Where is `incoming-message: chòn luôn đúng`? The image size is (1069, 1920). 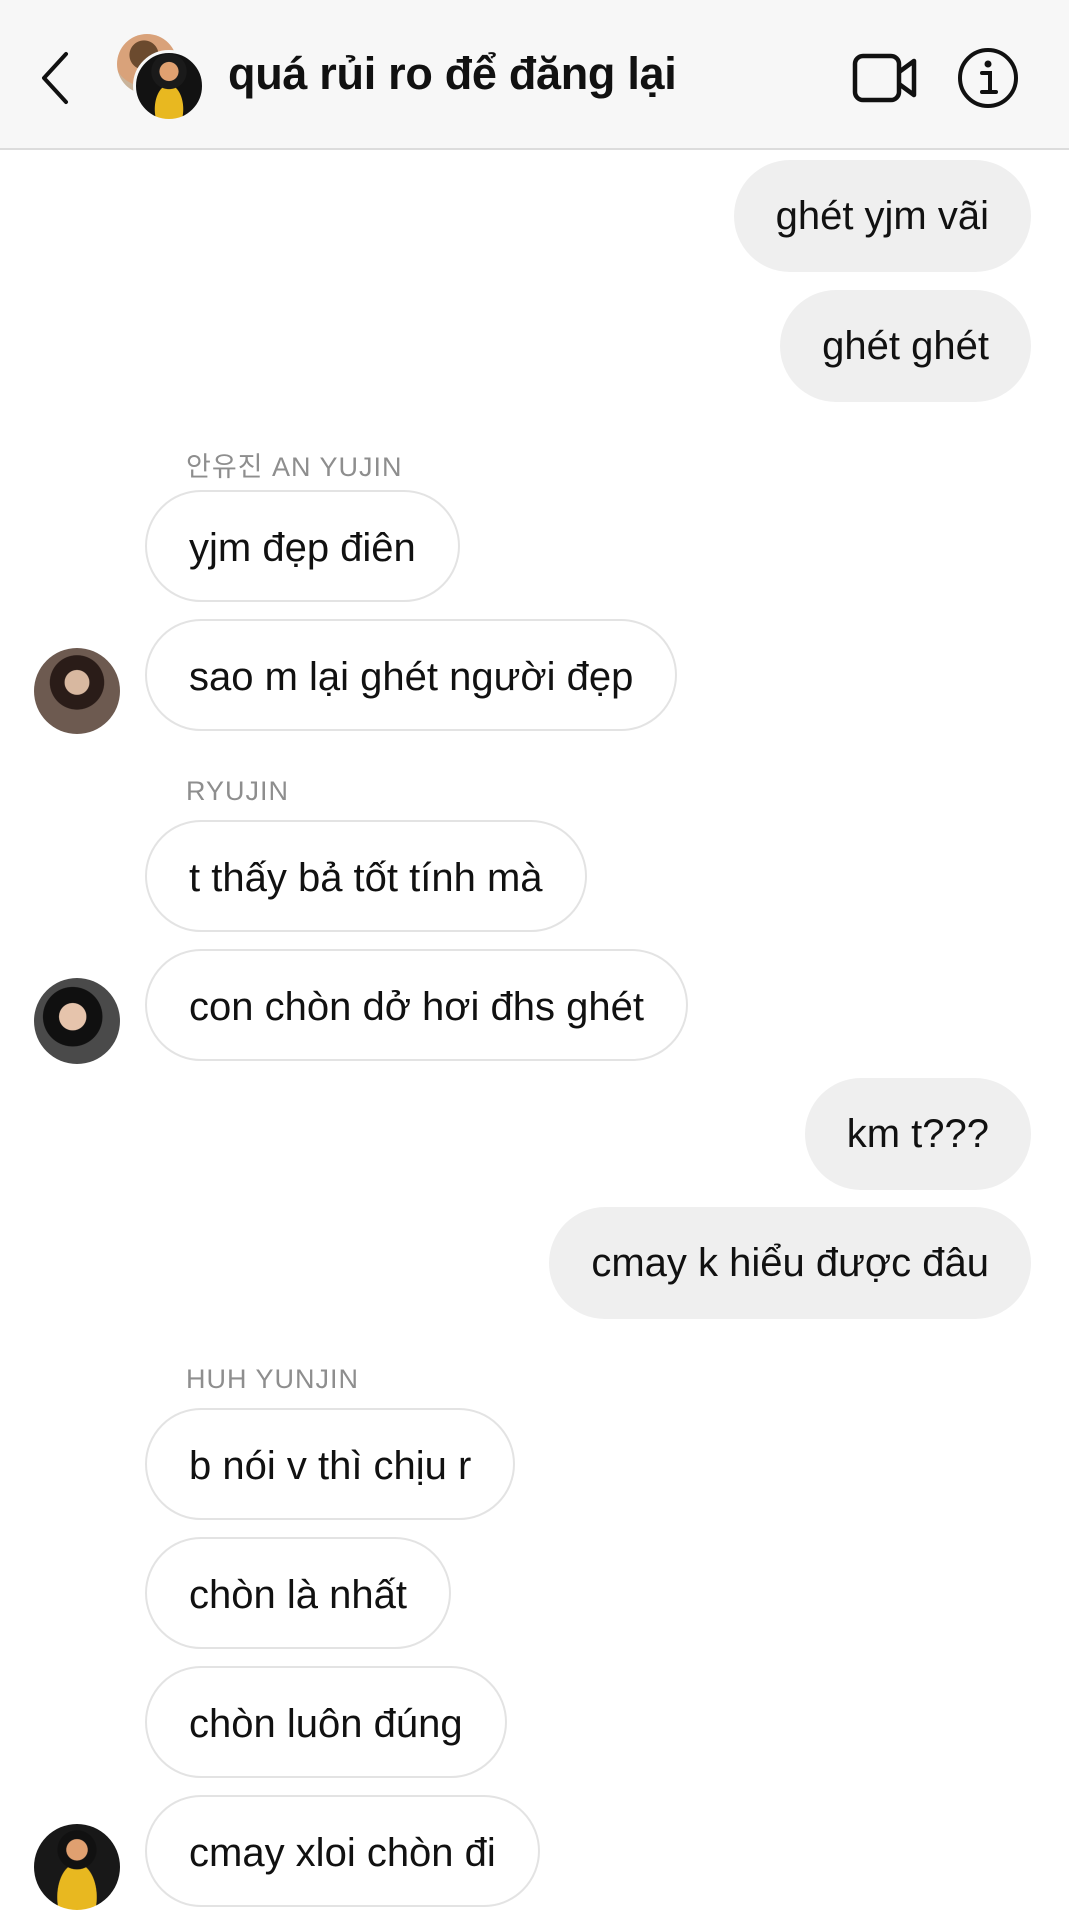
incoming-message: chòn luôn đúng is located at coordinates (326, 1722).